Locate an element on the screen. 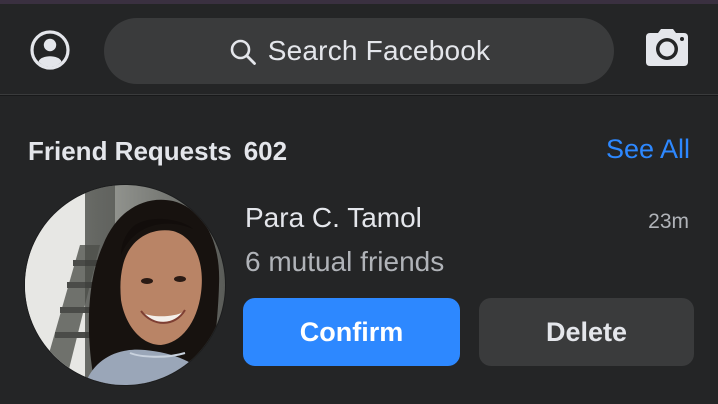 This screenshot has height=404, width=718. request-count: 602 is located at coordinates (265, 151).